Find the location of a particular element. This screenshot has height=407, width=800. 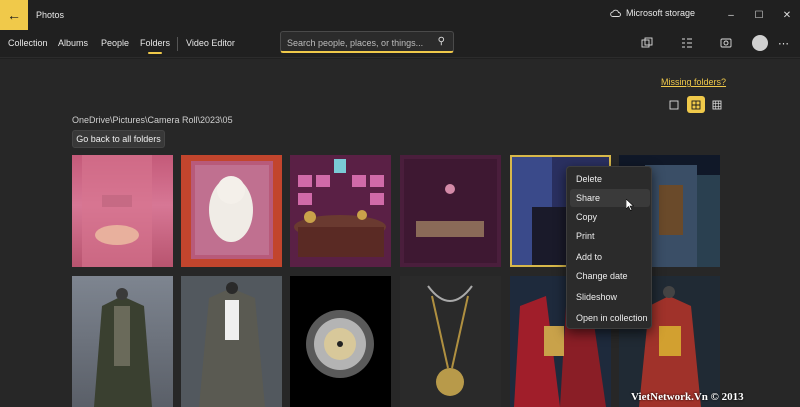

small-grid-button is located at coordinates (717, 104).